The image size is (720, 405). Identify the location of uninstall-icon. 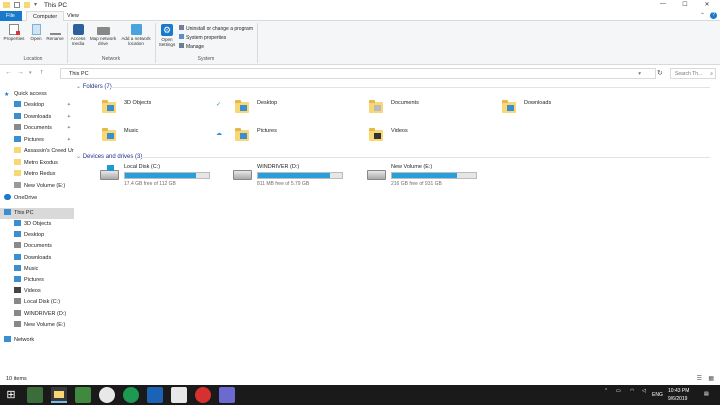
(181, 27).